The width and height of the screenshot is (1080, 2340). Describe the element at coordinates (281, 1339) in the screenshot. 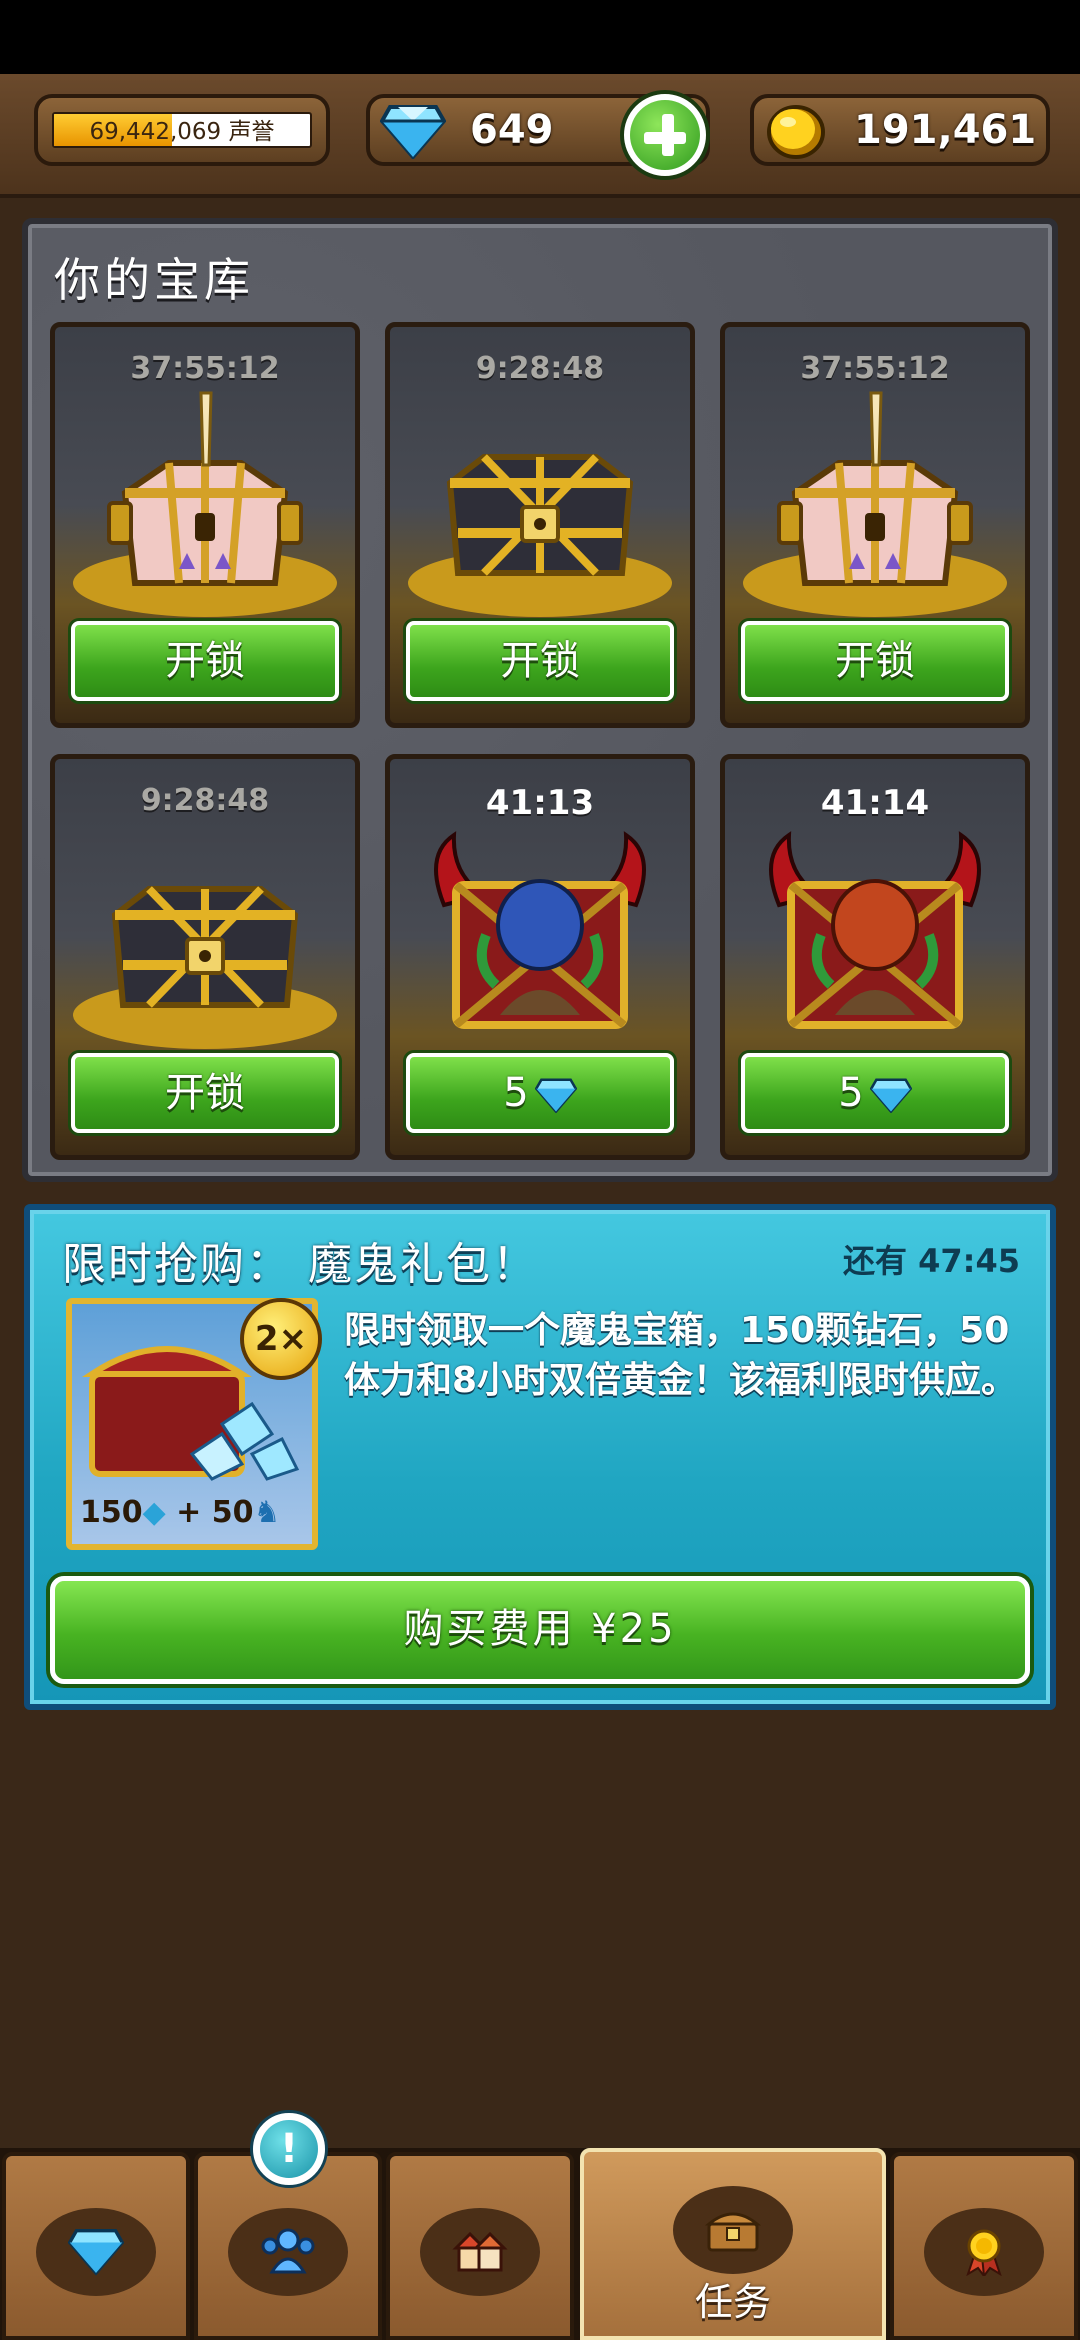

I see `double-gold-badge: 2×` at that location.